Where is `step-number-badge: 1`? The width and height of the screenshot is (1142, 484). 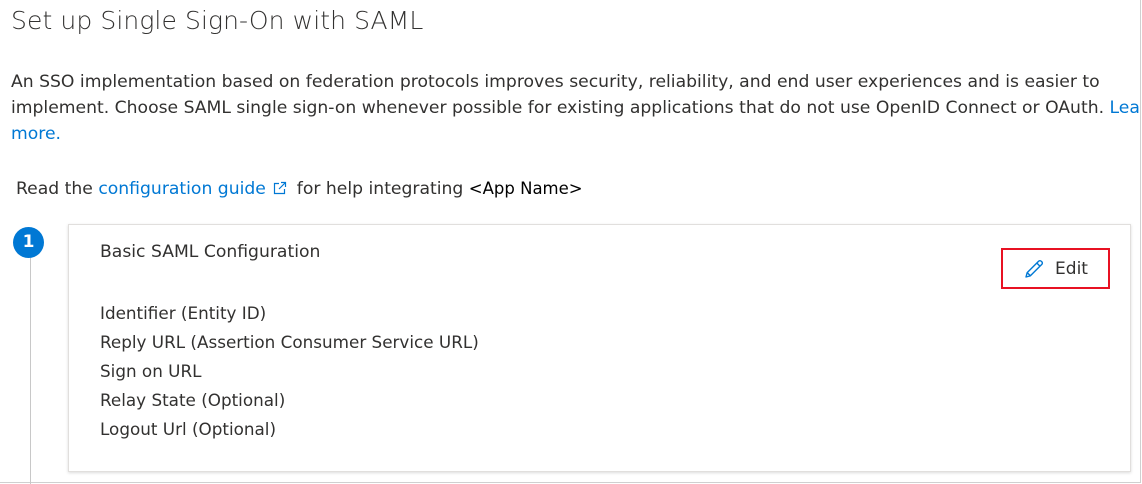
step-number-badge: 1 is located at coordinates (28, 242).